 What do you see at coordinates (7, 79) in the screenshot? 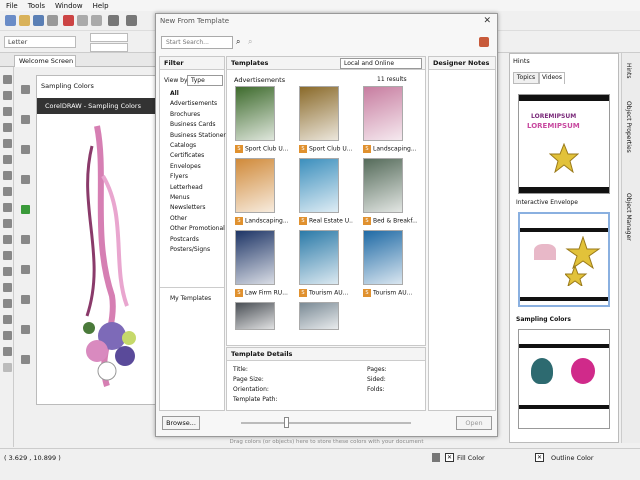
I see `pick-tool-icon` at bounding box center [7, 79].